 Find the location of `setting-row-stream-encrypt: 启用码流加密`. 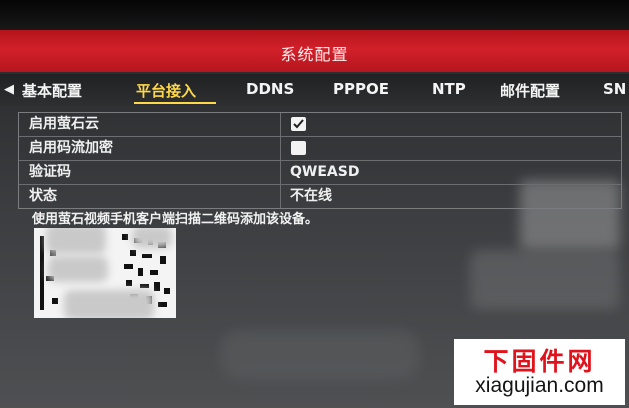

setting-row-stream-encrypt: 启用码流加密 is located at coordinates (320, 149).